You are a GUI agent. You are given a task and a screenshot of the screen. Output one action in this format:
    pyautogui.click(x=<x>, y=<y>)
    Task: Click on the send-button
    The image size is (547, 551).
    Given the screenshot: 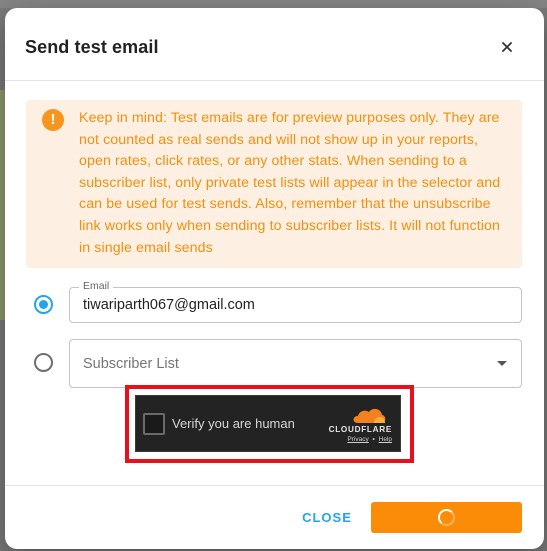 What is the action you would take?
    pyautogui.click(x=446, y=517)
    